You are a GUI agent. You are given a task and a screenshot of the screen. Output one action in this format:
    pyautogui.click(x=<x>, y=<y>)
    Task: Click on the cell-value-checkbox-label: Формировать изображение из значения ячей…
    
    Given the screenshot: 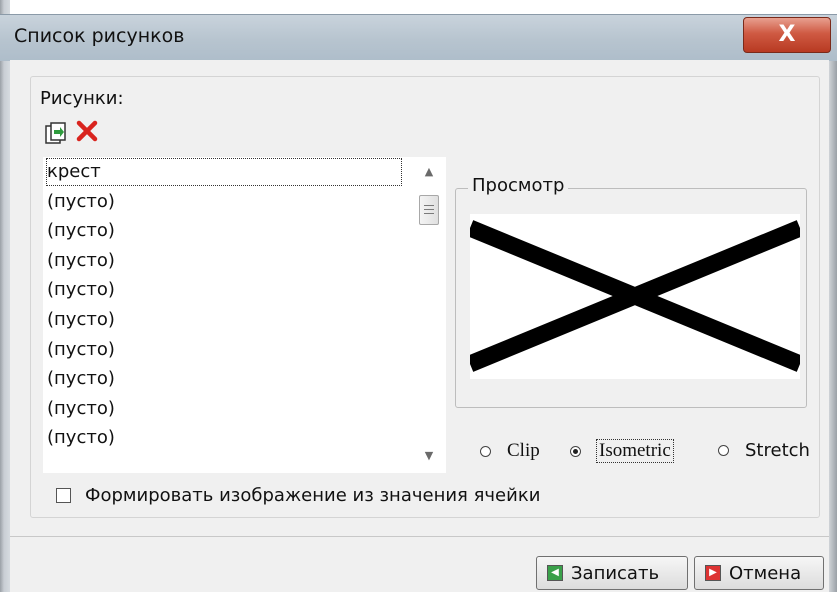 What is the action you would take?
    pyautogui.click(x=313, y=495)
    